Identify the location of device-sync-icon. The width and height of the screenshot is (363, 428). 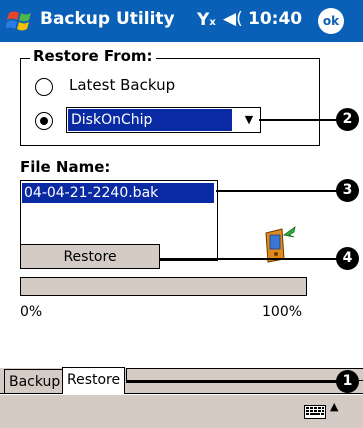
(279, 243).